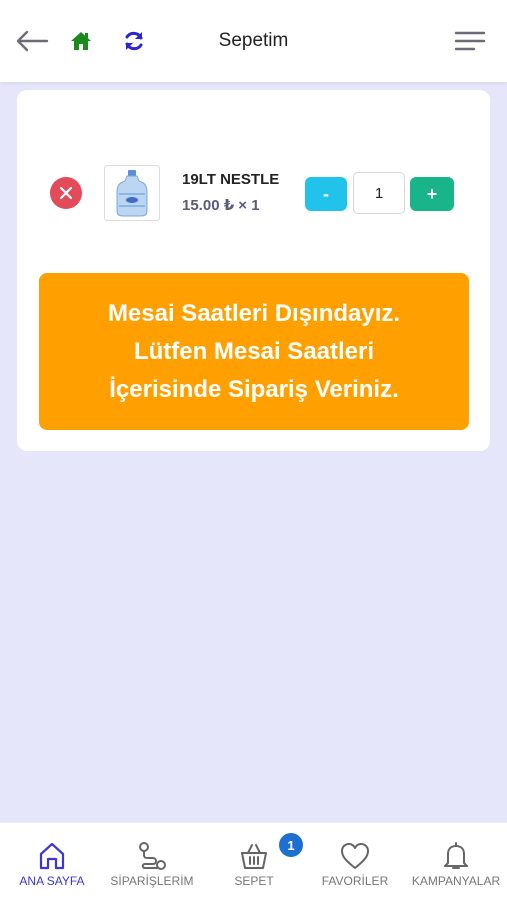 The width and height of the screenshot is (507, 901). Describe the element at coordinates (379, 193) in the screenshot. I see `quantity-field: 1` at that location.